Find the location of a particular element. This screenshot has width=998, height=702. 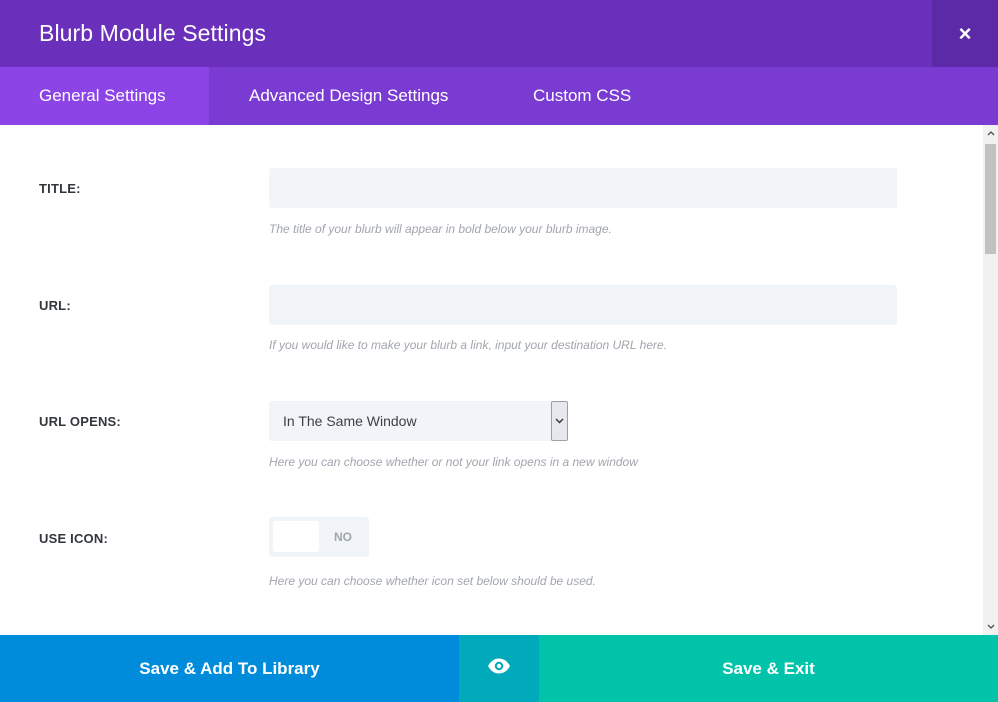

toggle-state-label: NO is located at coordinates (343, 537).